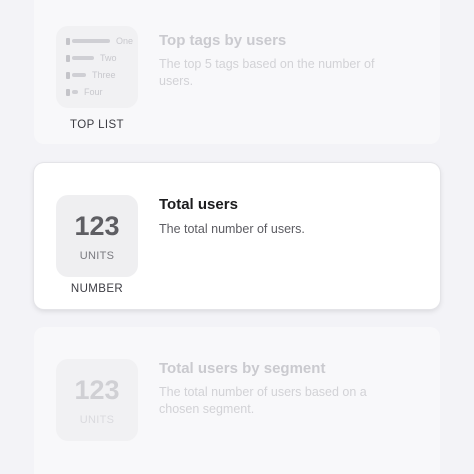  What do you see at coordinates (91, 75) in the screenshot?
I see `top-list-row: Three` at bounding box center [91, 75].